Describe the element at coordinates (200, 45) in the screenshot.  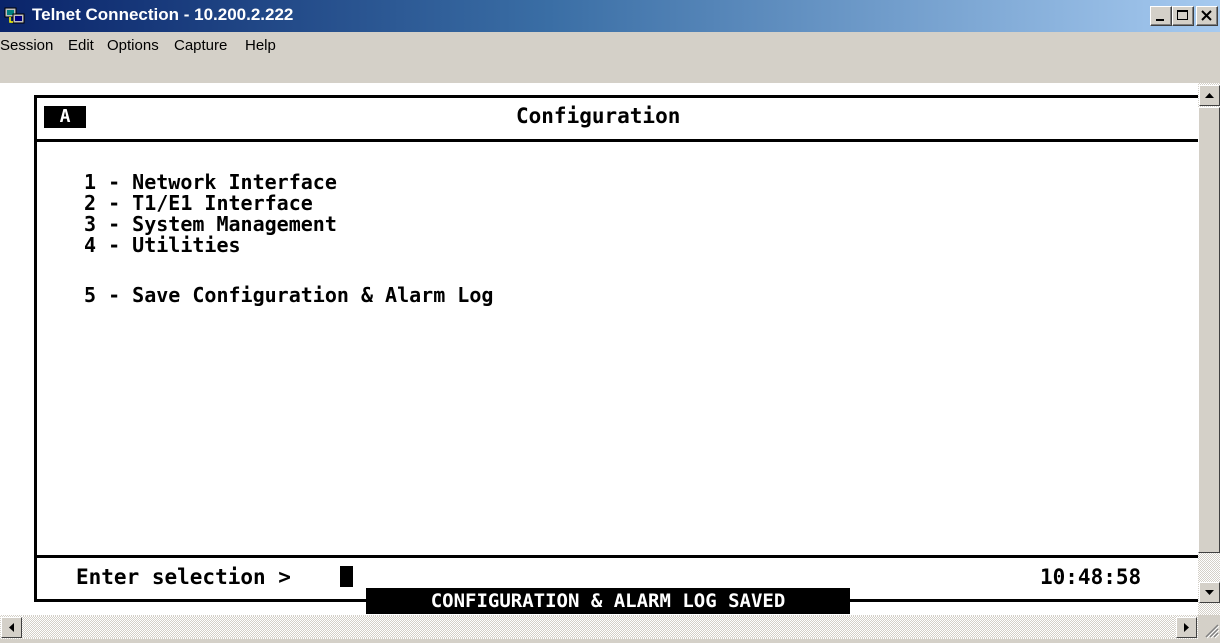
I see `menu-capture: Capture` at that location.